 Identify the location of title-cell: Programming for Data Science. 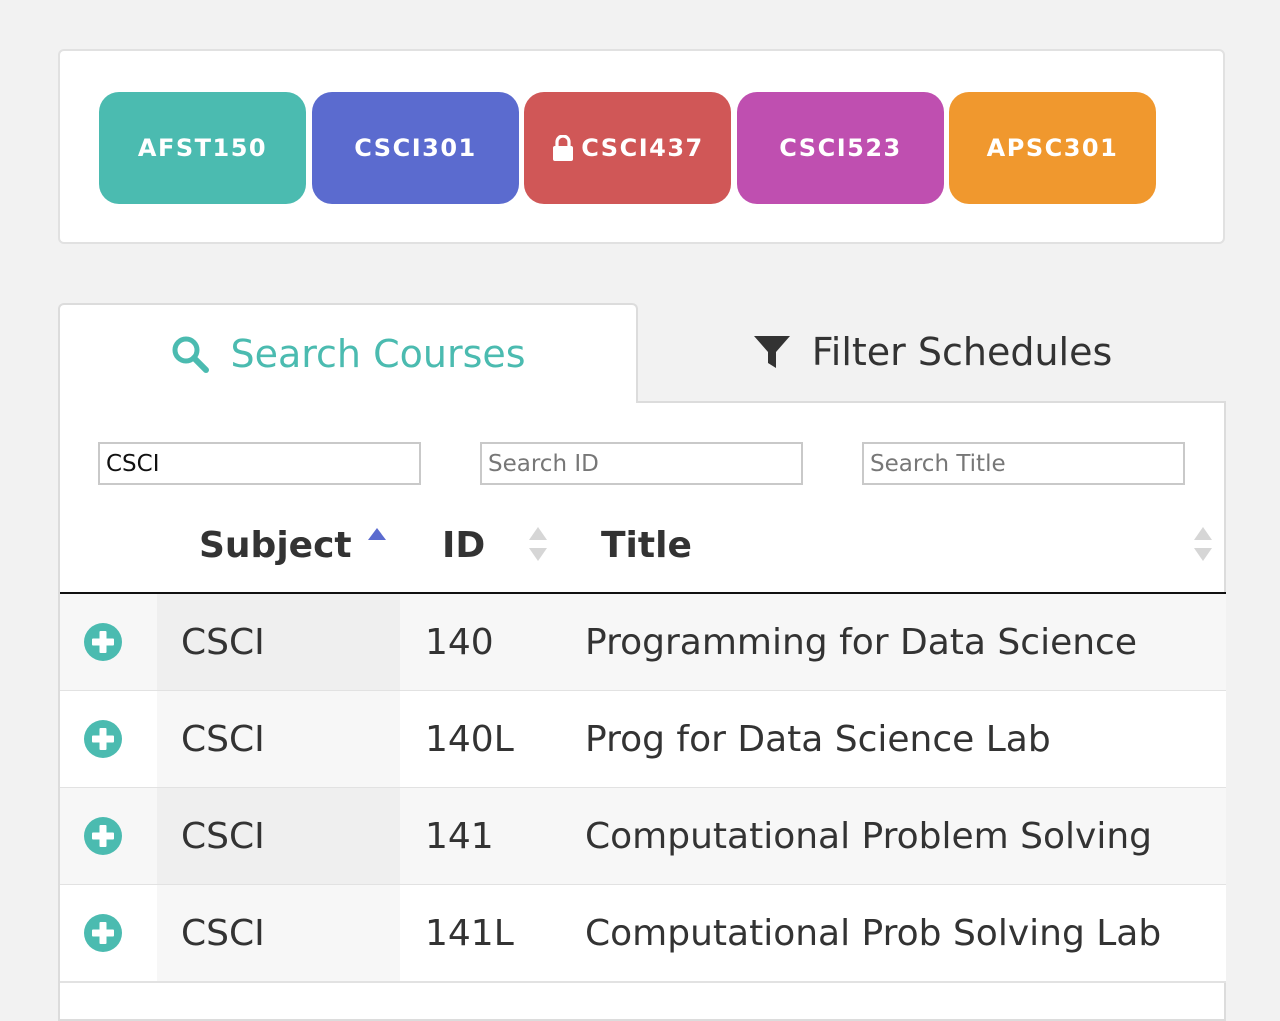
(861, 642).